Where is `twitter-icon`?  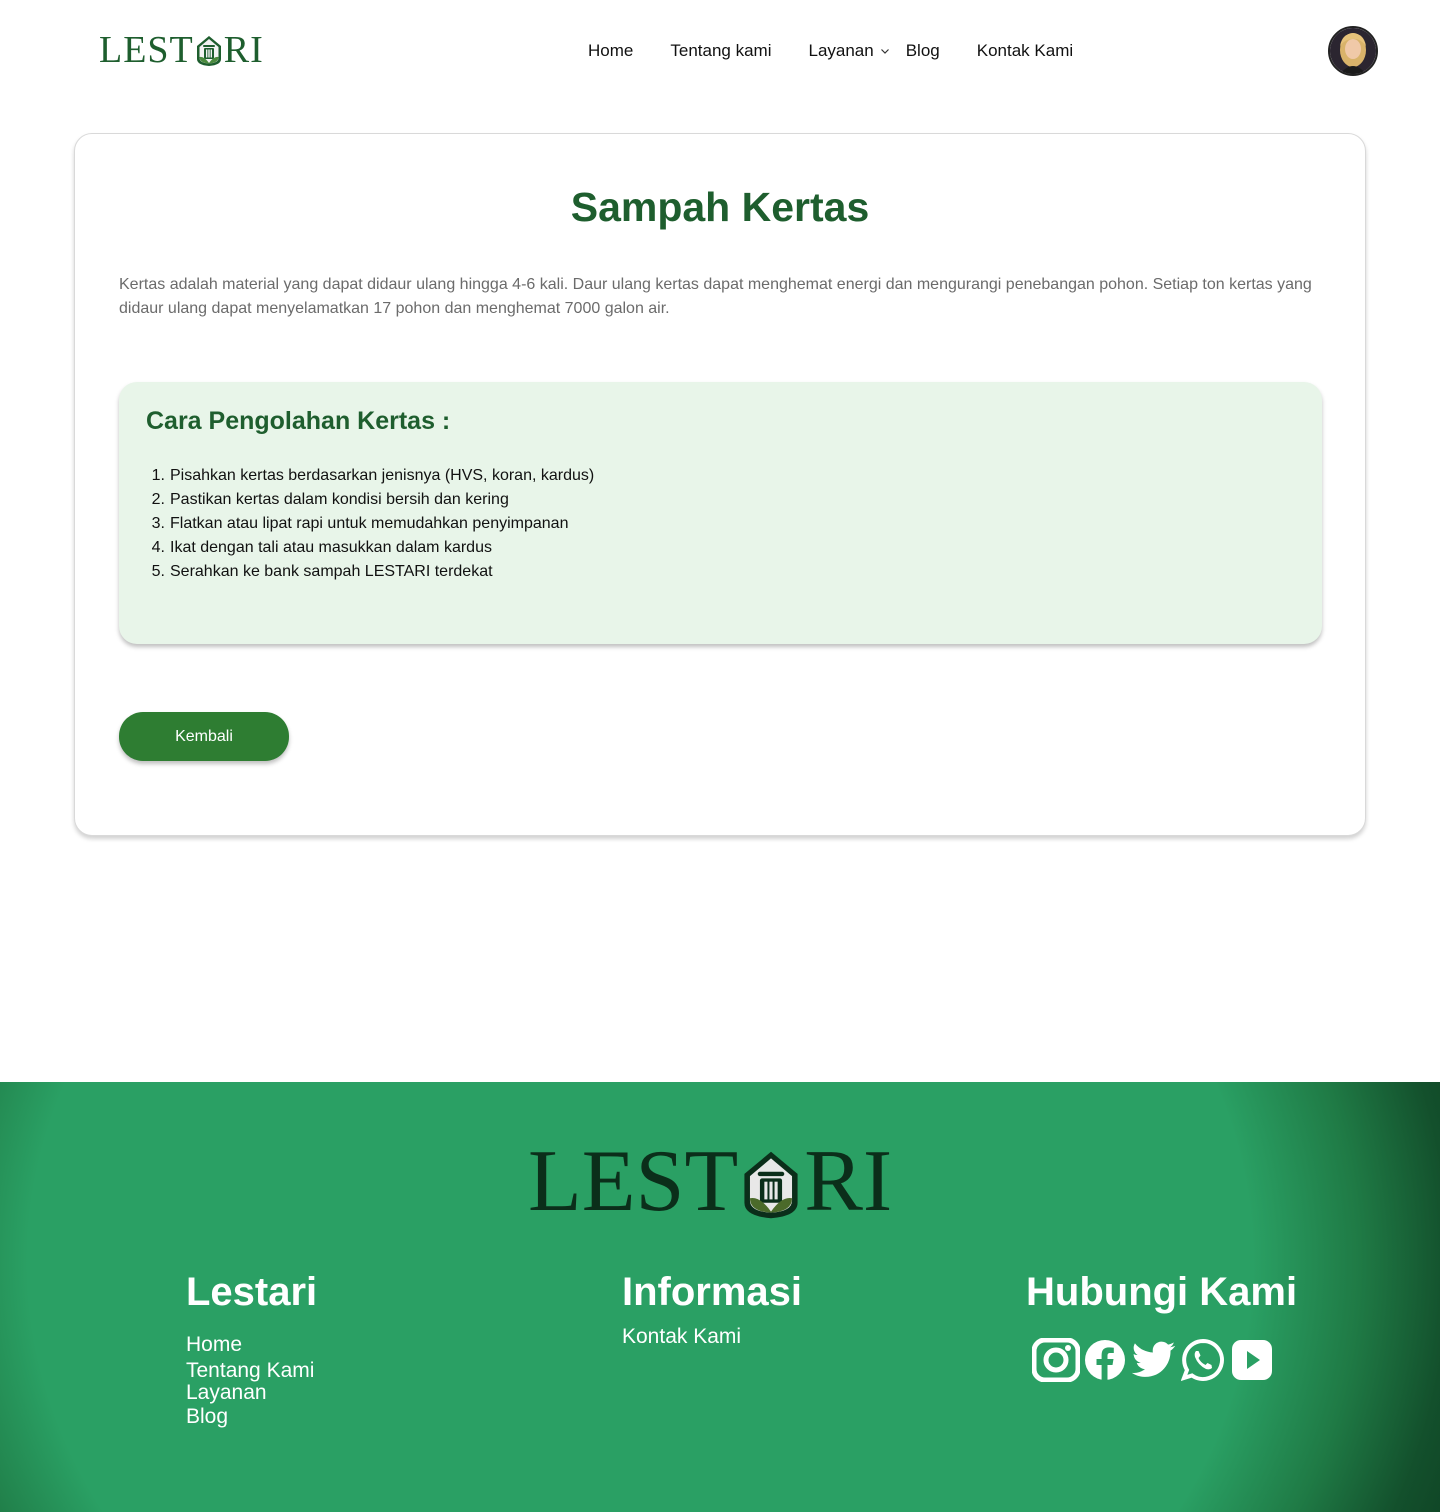 twitter-icon is located at coordinates (1154, 1360).